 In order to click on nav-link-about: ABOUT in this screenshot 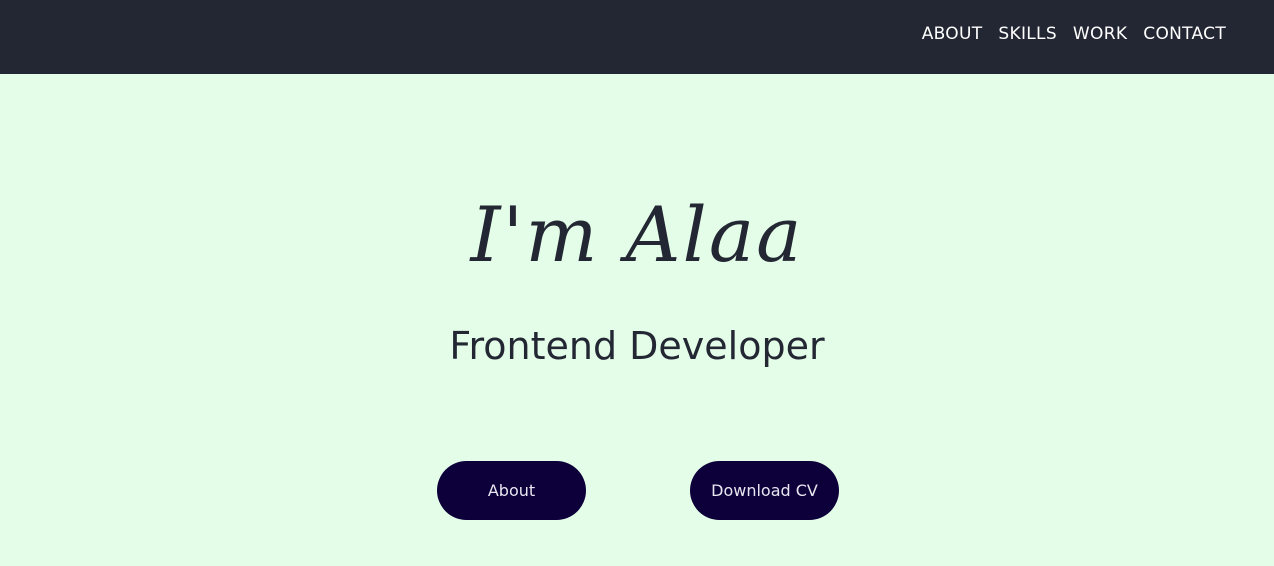, I will do `click(952, 34)`.